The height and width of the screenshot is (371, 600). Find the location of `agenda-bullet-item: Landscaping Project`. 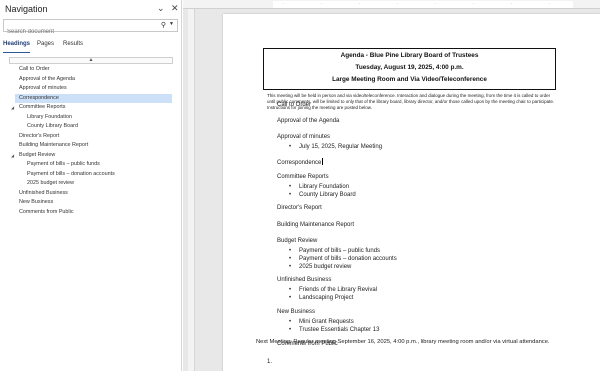

agenda-bullet-item: Landscaping Project is located at coordinates (326, 298).